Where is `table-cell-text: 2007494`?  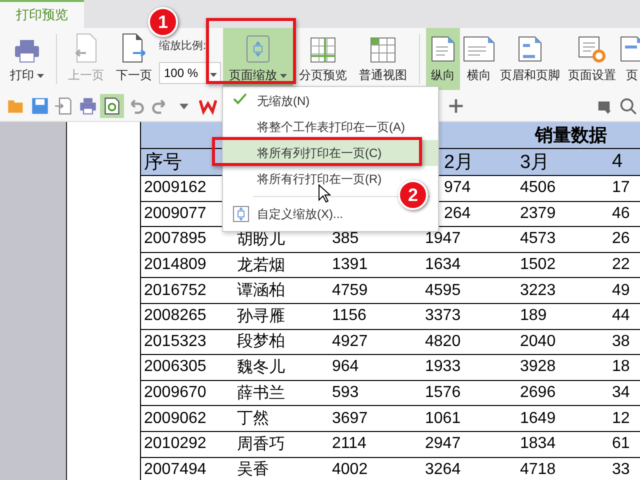 table-cell-text: 2007494 is located at coordinates (175, 470).